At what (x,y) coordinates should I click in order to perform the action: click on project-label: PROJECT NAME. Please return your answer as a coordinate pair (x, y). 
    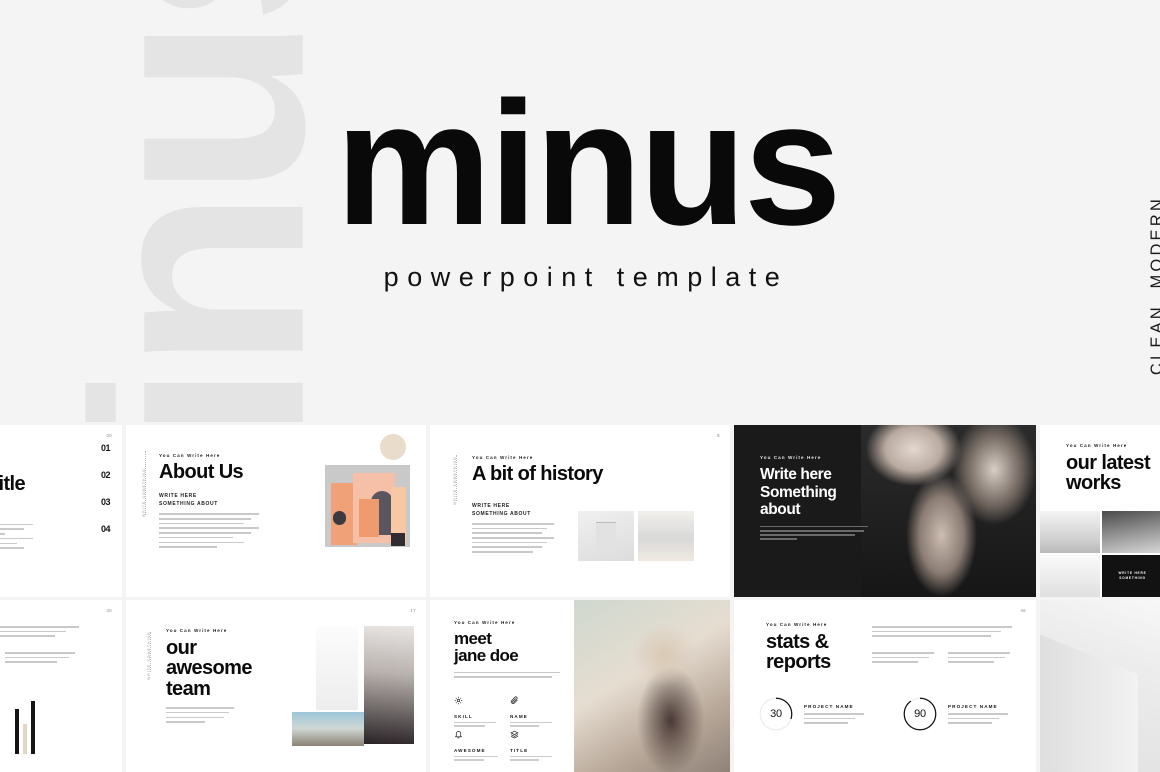
    Looking at the image, I should click on (829, 706).